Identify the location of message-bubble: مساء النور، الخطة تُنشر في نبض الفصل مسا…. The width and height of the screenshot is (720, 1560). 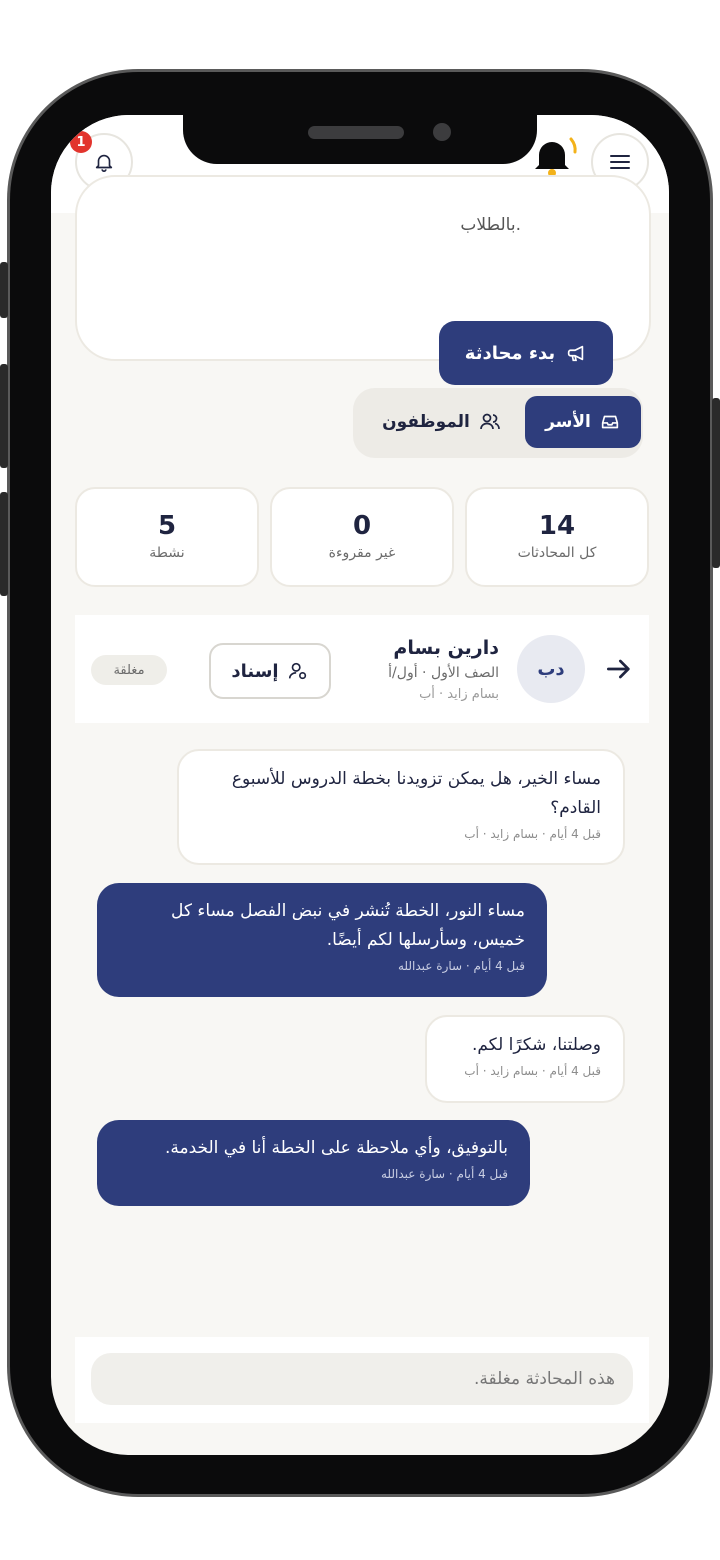
(322, 940).